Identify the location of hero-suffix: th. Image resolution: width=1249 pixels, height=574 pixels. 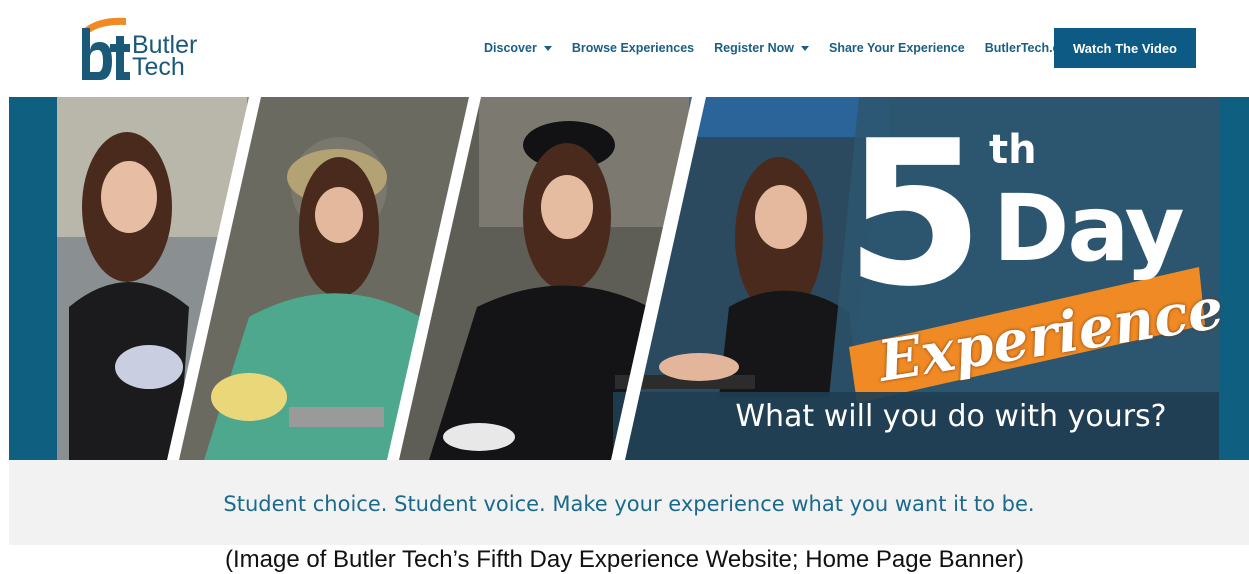
(1013, 150).